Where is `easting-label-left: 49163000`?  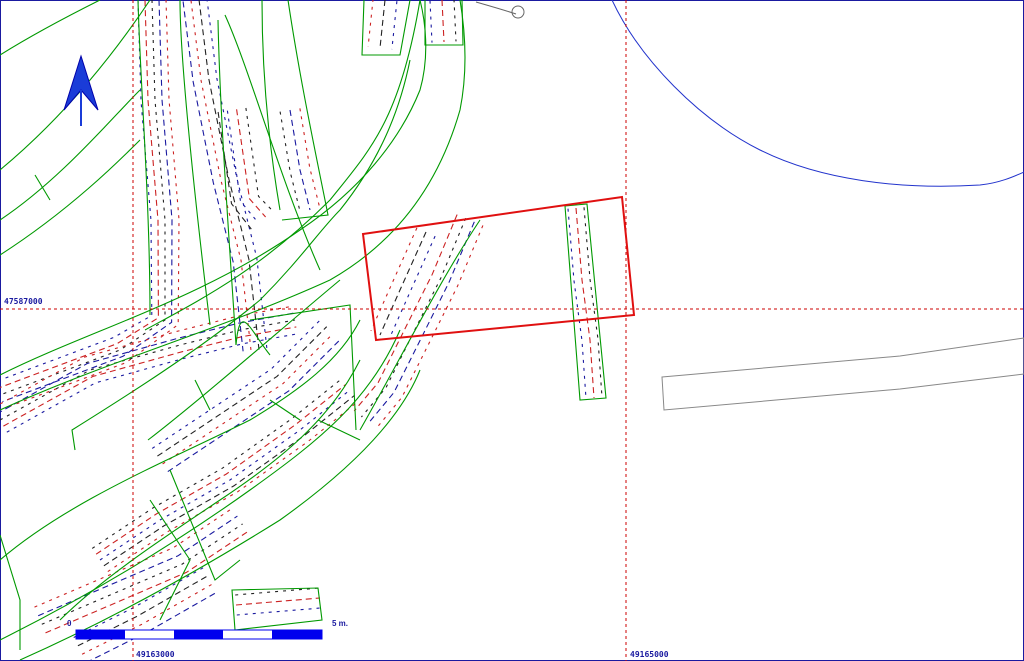 easting-label-left: 49163000 is located at coordinates (155, 654).